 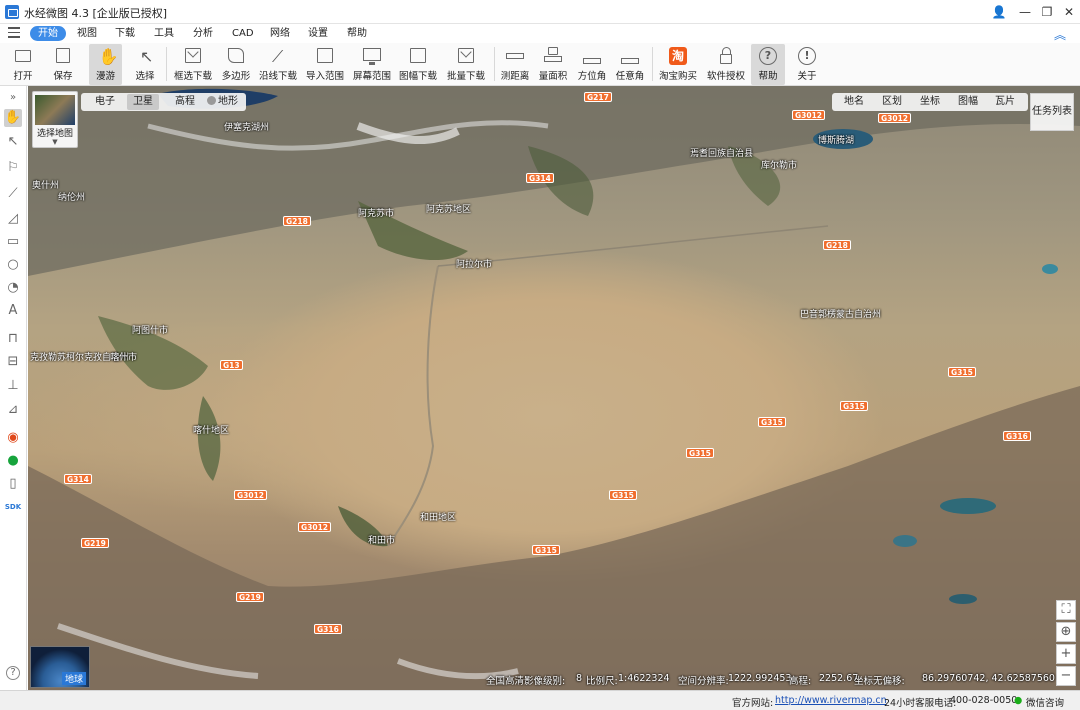 What do you see at coordinates (13, 219) in the screenshot?
I see `polygon-tool-icon: ◿` at bounding box center [13, 219].